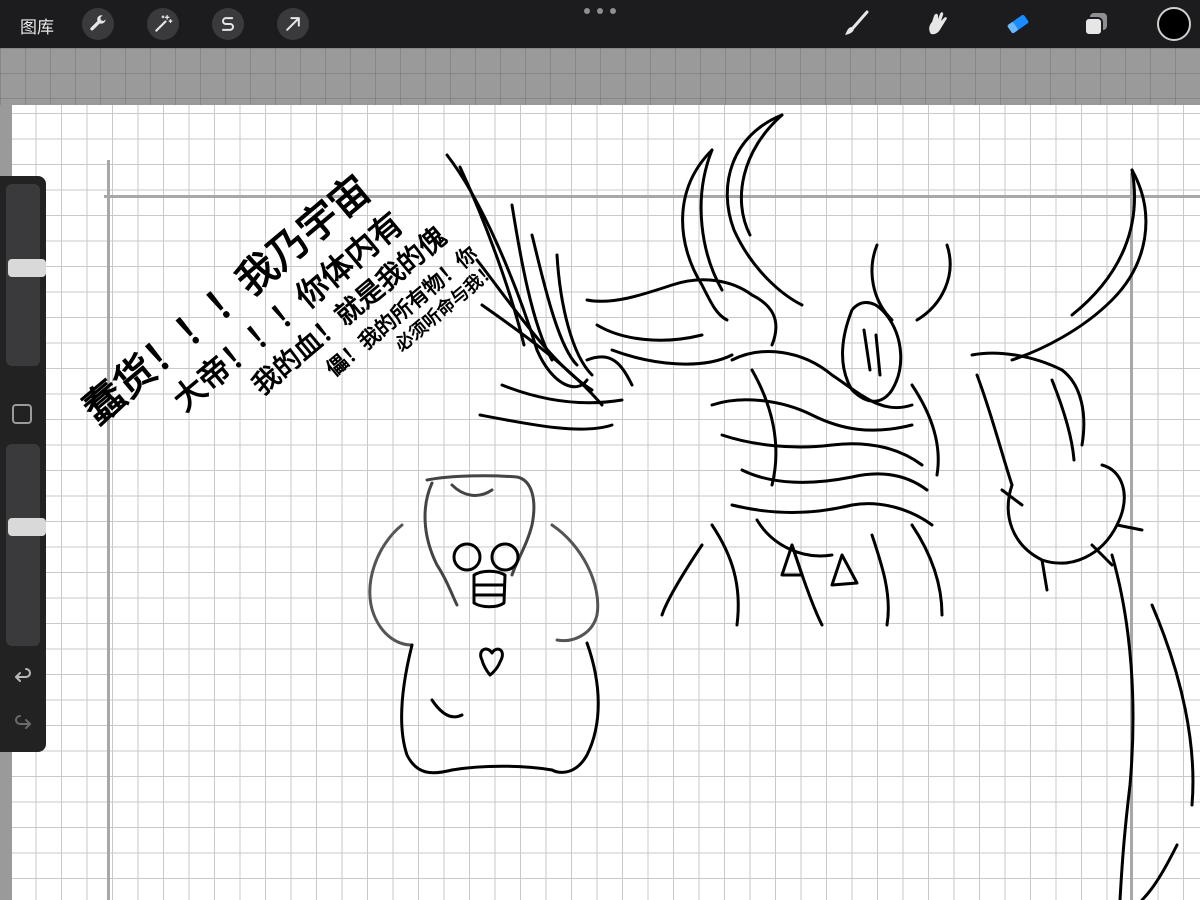 The image size is (1200, 900). I want to click on top-toolbar: 图库, so click(600, 24).